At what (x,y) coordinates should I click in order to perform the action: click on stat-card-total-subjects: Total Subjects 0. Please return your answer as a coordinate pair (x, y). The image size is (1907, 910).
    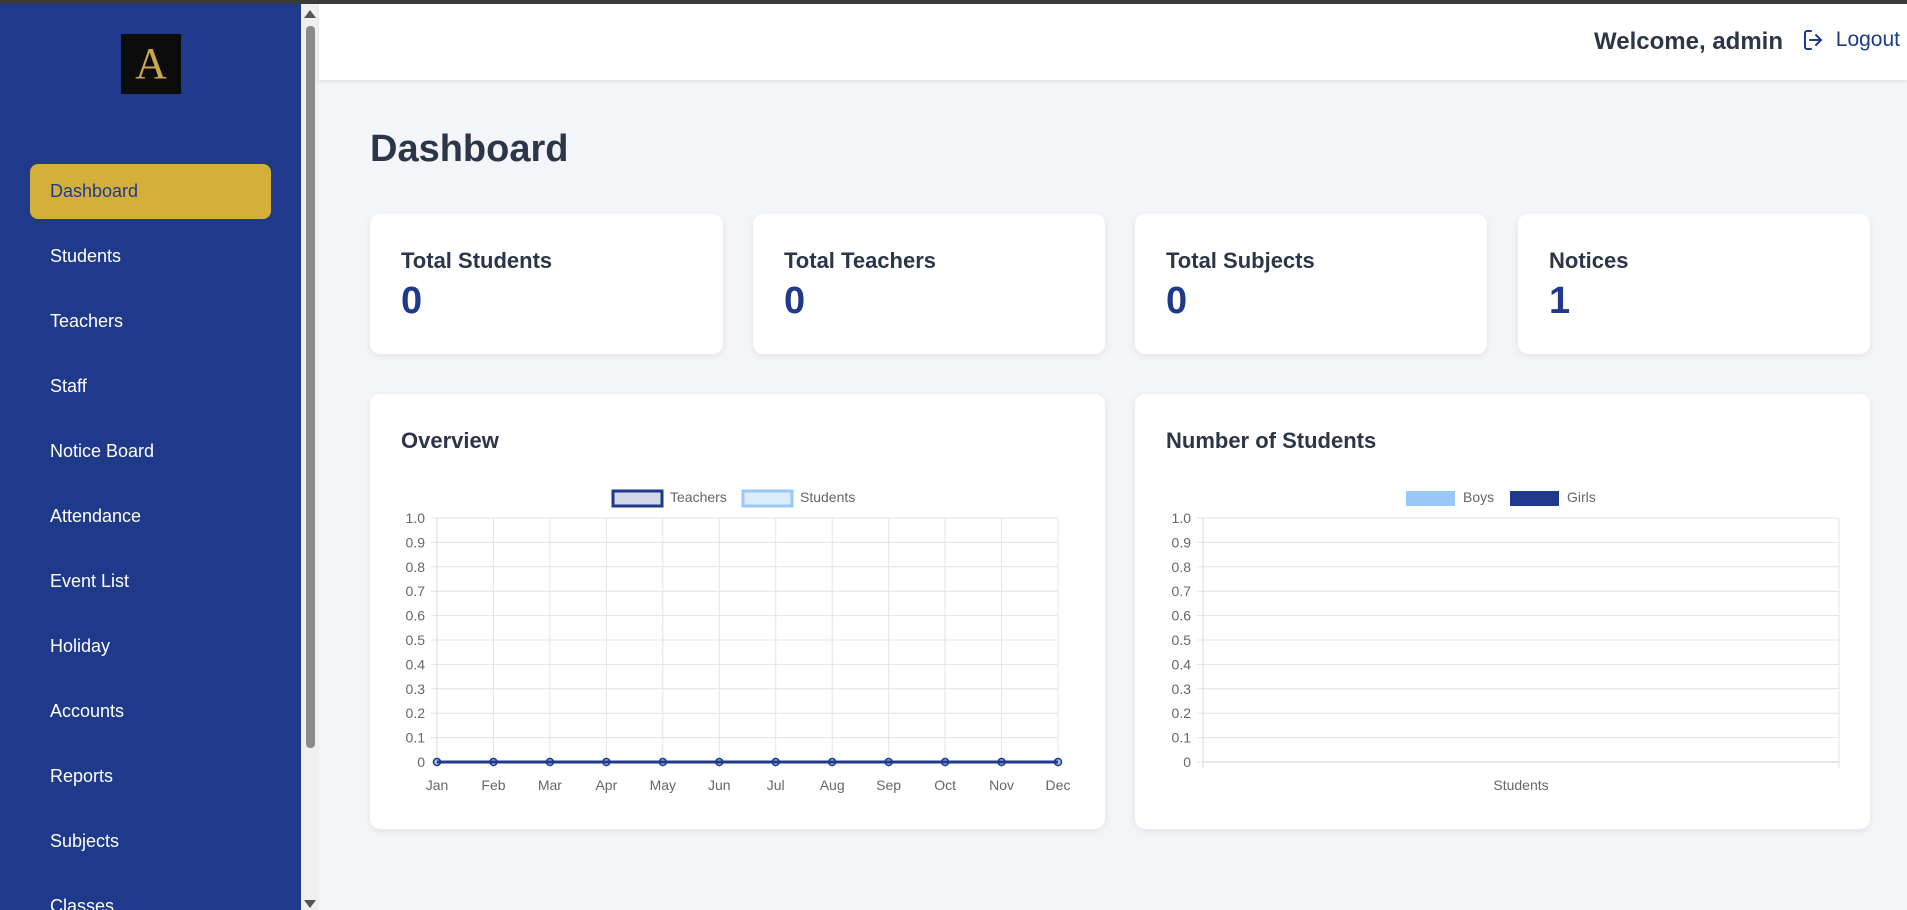
    Looking at the image, I should click on (1311, 284).